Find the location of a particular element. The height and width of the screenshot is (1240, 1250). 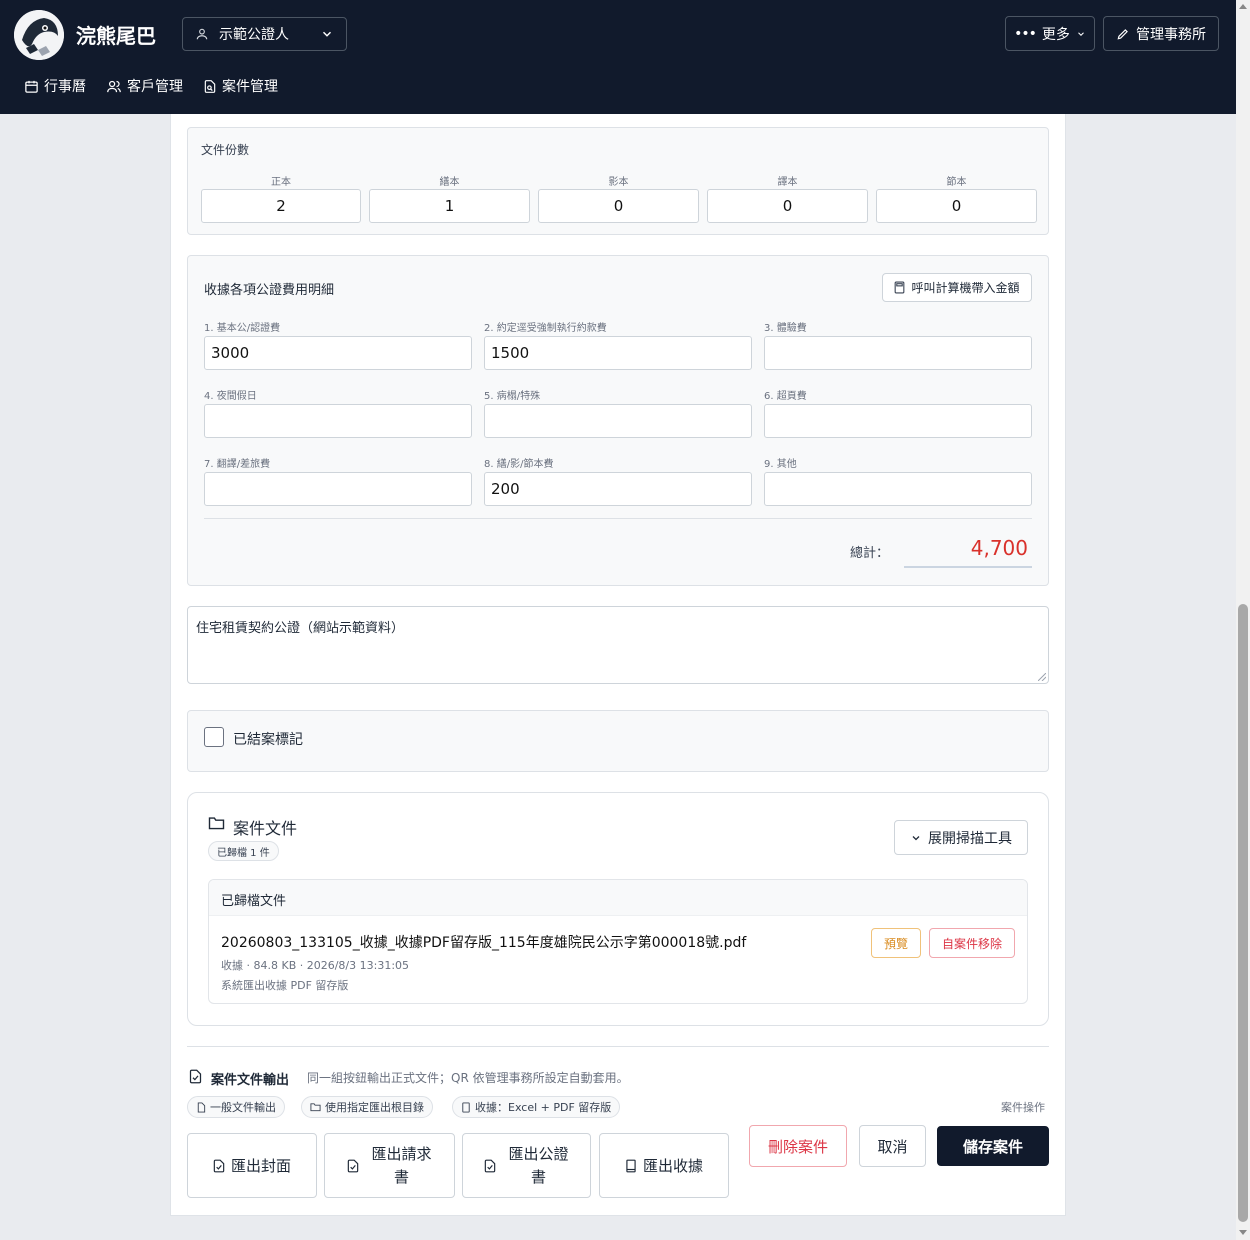

manage-label: 管理事務所 is located at coordinates (1171, 34).